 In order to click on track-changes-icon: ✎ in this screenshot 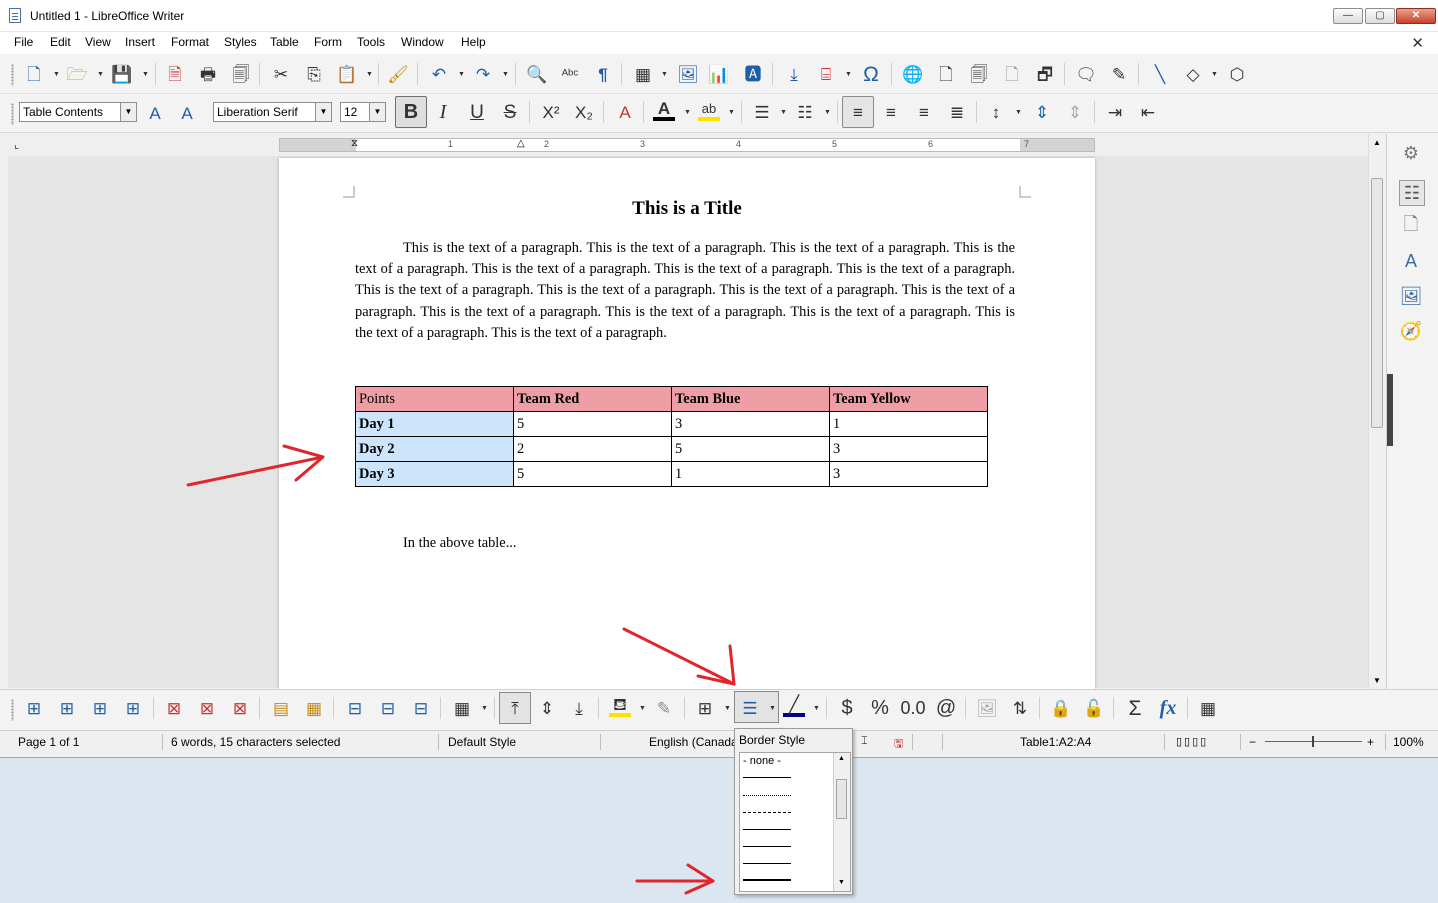, I will do `click(1119, 74)`.